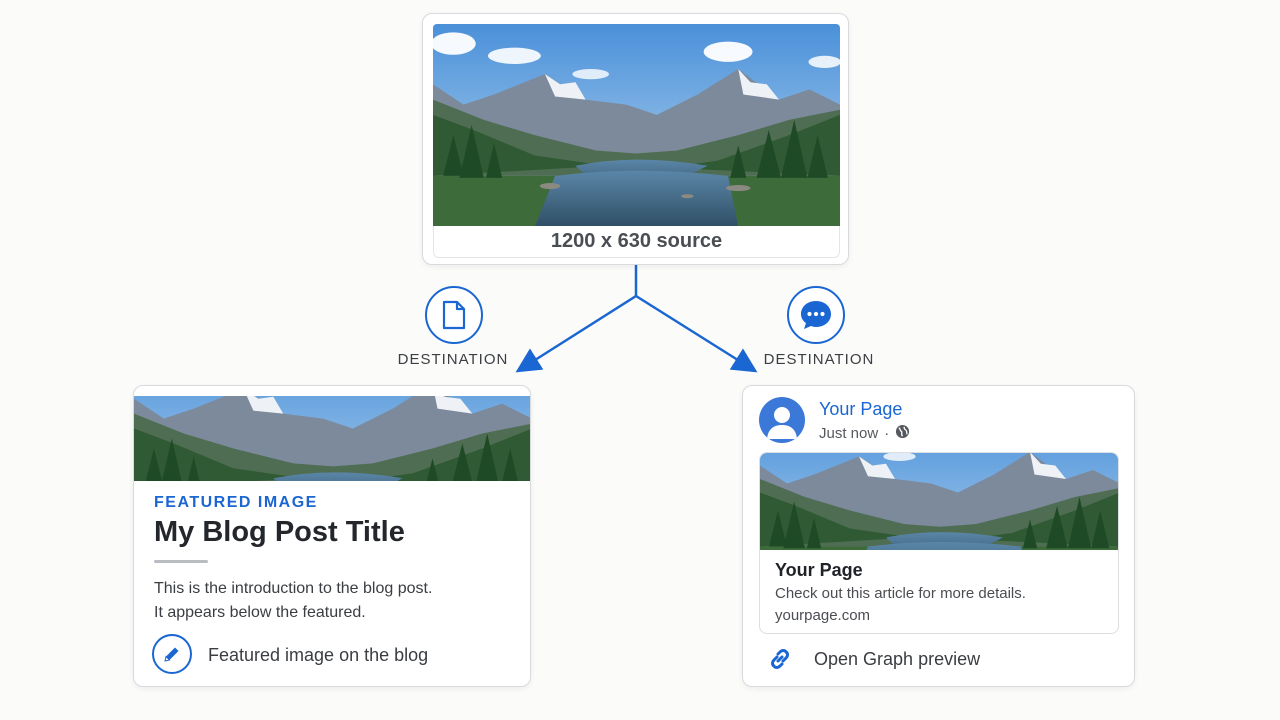 This screenshot has height=720, width=1280. I want to click on arrow-to-blog, so click(576, 333).